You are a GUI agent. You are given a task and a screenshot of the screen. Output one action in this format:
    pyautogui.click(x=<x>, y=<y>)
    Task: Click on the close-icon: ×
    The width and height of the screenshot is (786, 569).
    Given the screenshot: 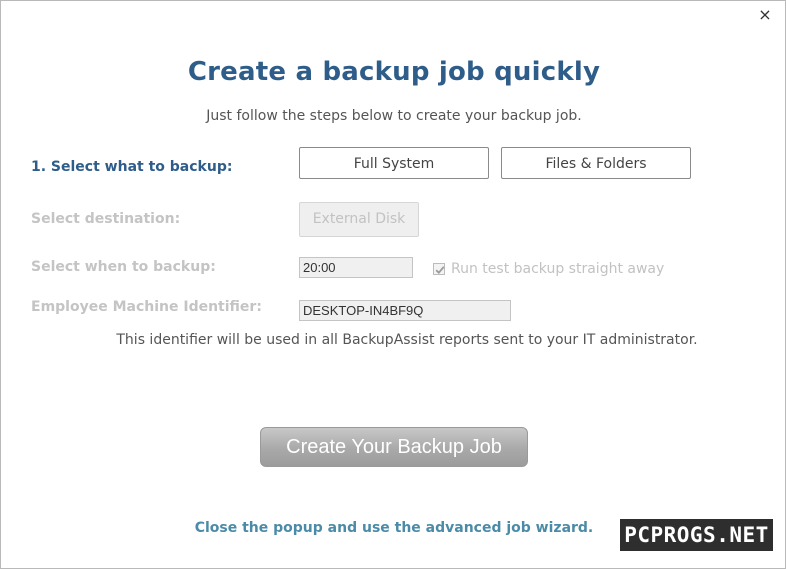 What is the action you would take?
    pyautogui.click(x=765, y=15)
    